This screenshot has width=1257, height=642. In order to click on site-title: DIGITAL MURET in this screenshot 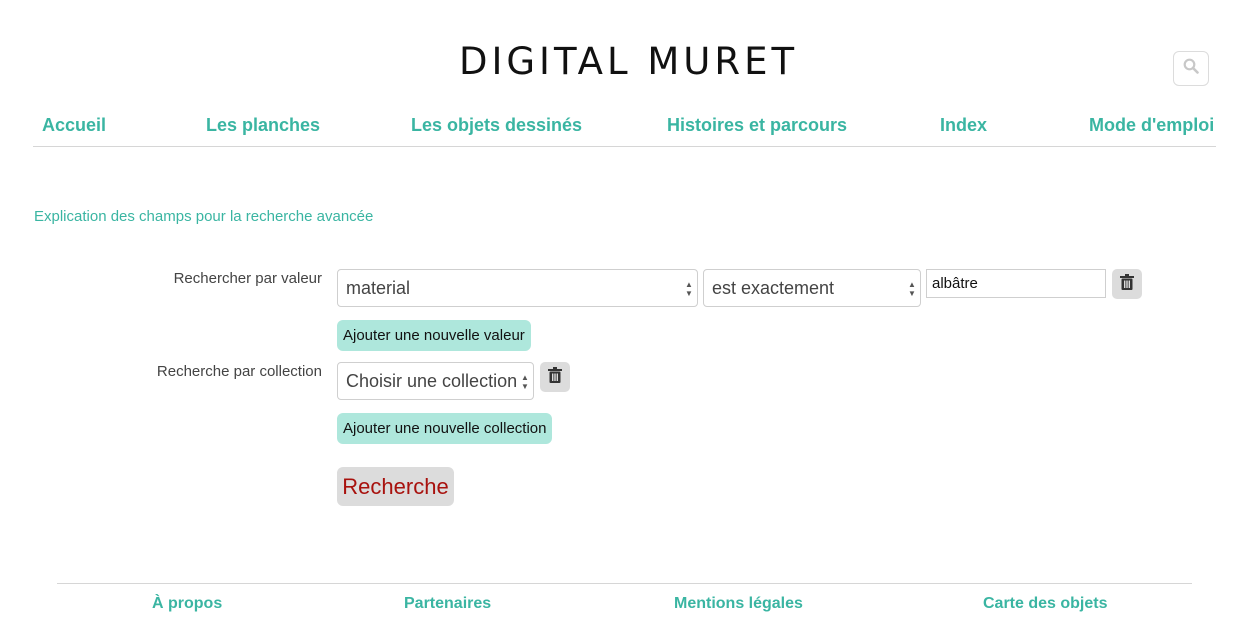, I will do `click(628, 61)`.